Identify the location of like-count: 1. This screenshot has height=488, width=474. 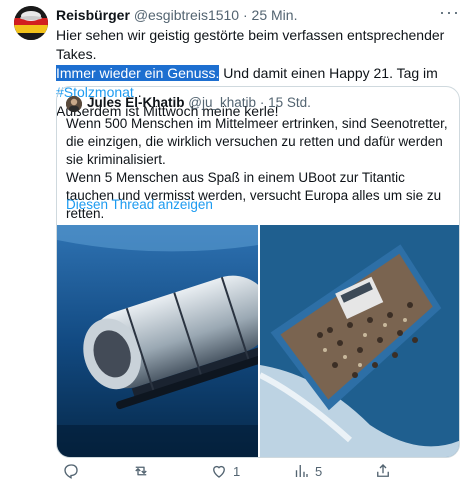
(237, 471).